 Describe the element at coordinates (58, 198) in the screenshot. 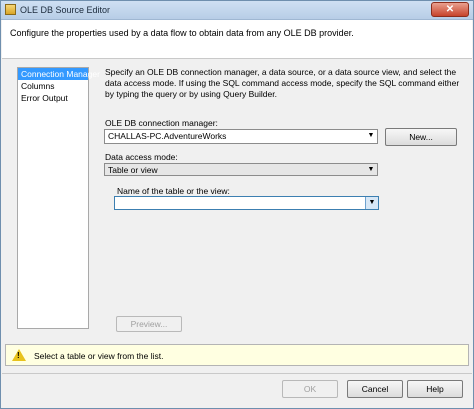

I see `page-list: Connection Manager Columns Error Output` at that location.